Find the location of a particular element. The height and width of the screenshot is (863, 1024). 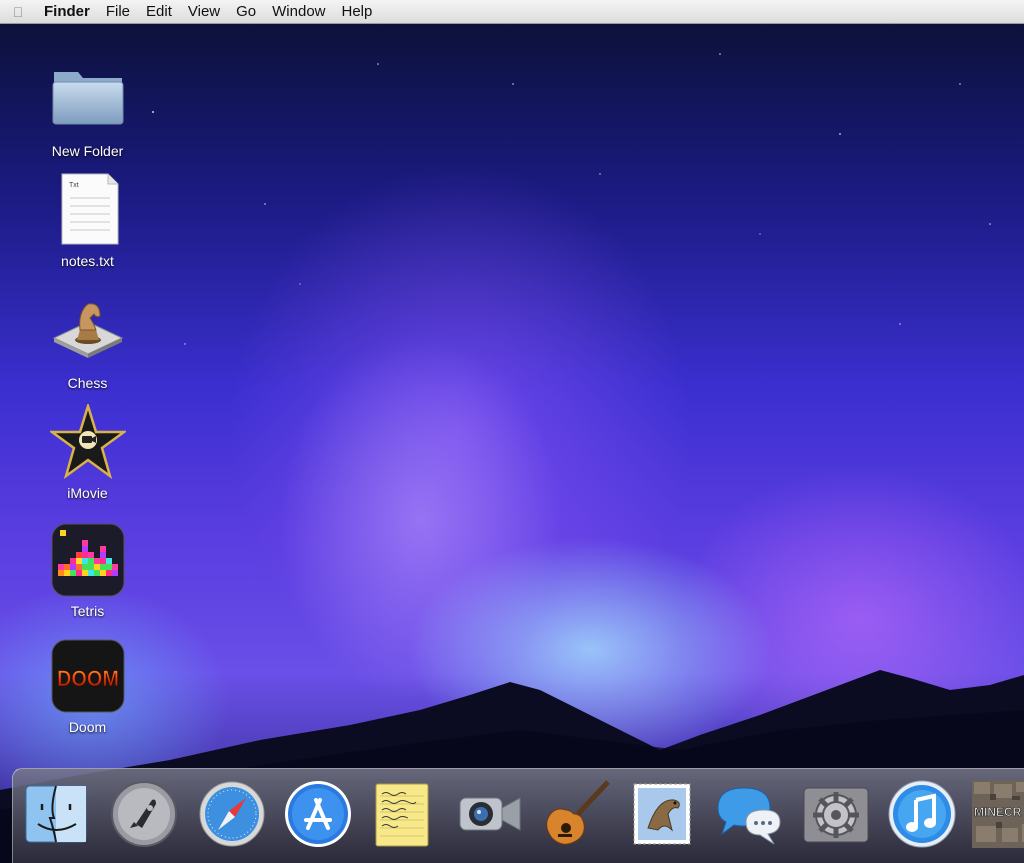

dock-item-notes is located at coordinates (402, 814).